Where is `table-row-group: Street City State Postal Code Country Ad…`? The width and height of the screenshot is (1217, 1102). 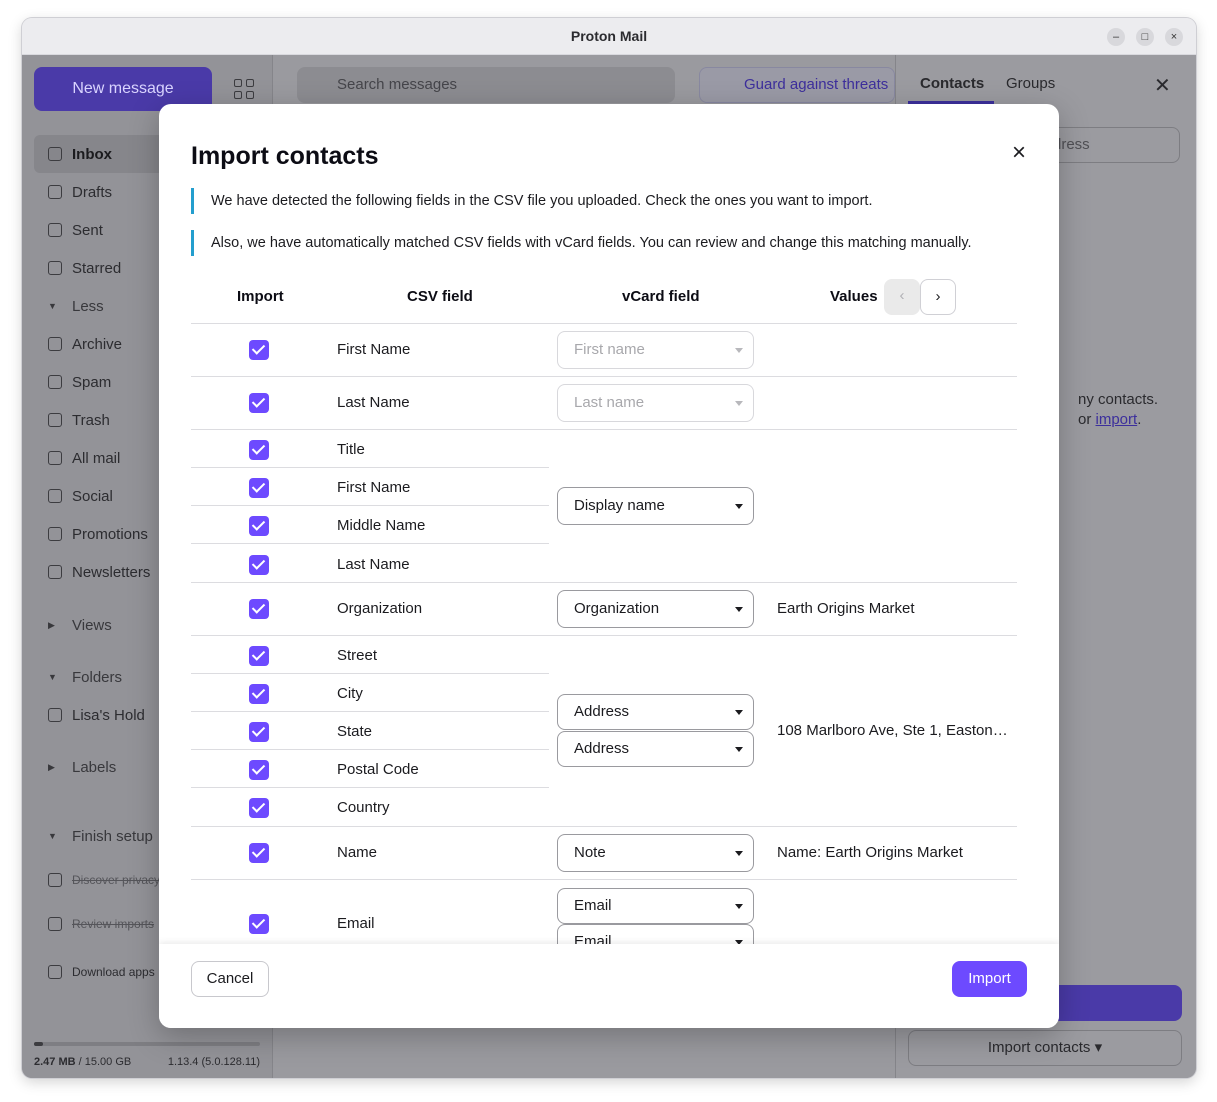
table-row-group: Street City State Postal Code Country Ad… is located at coordinates (604, 730).